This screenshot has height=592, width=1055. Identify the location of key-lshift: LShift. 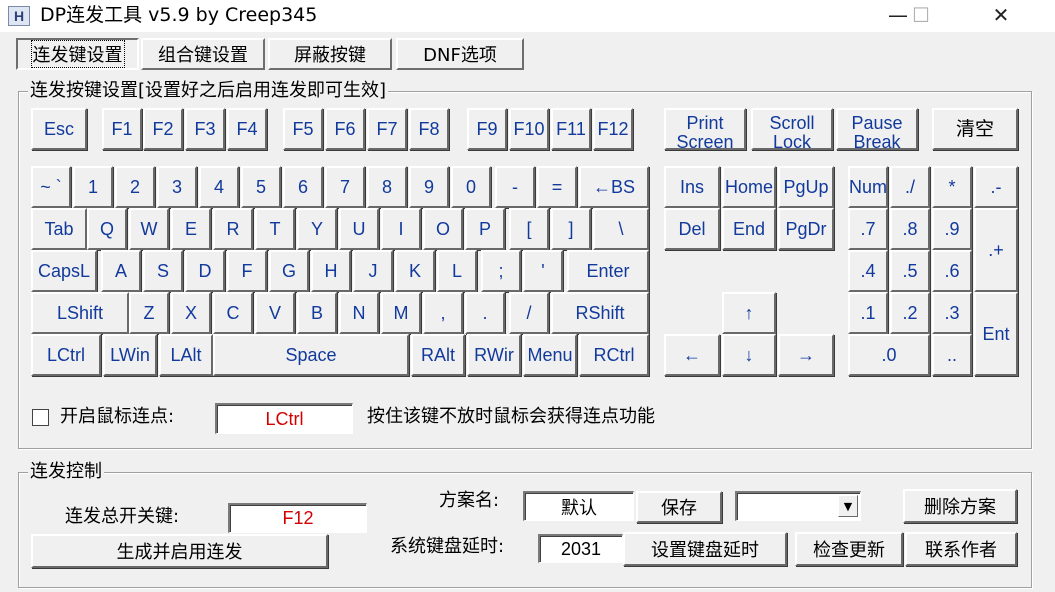
(80, 313).